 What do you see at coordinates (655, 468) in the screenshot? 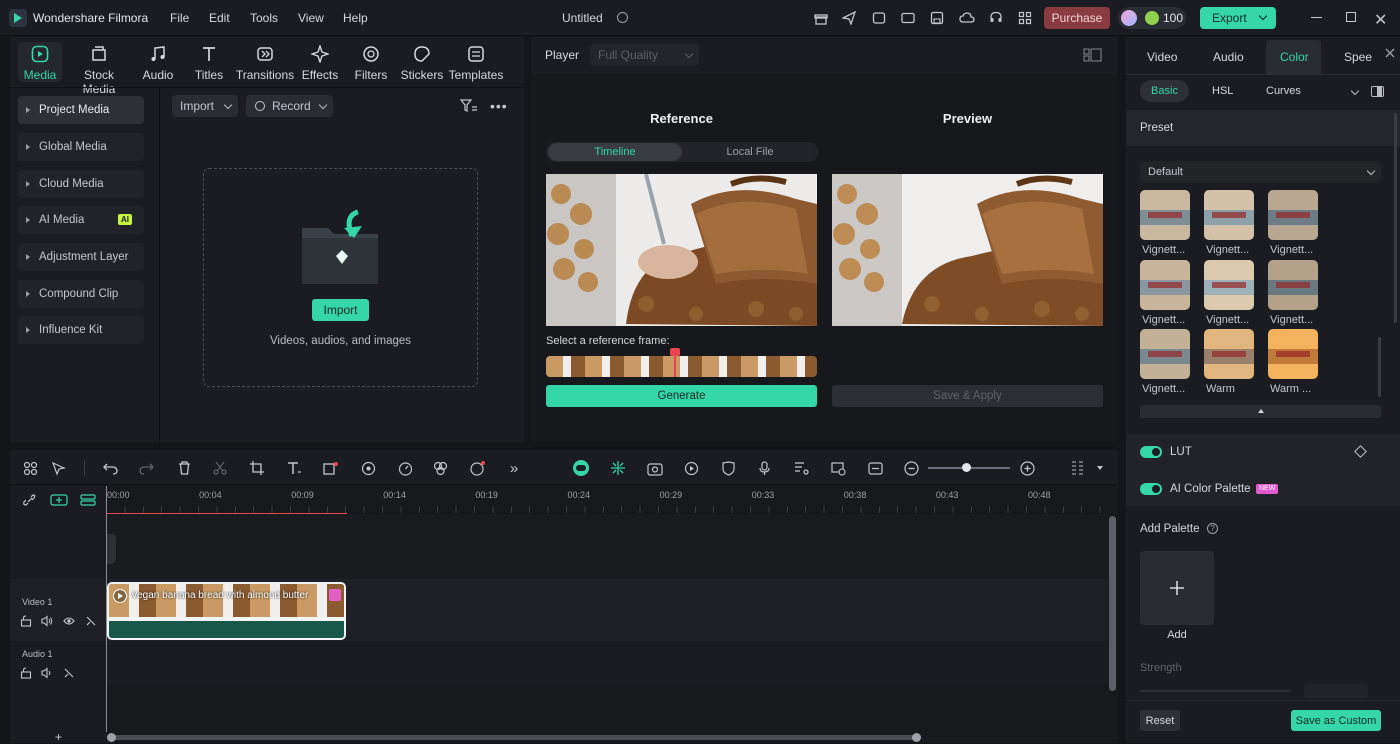
I see `auto-reframe-icon` at bounding box center [655, 468].